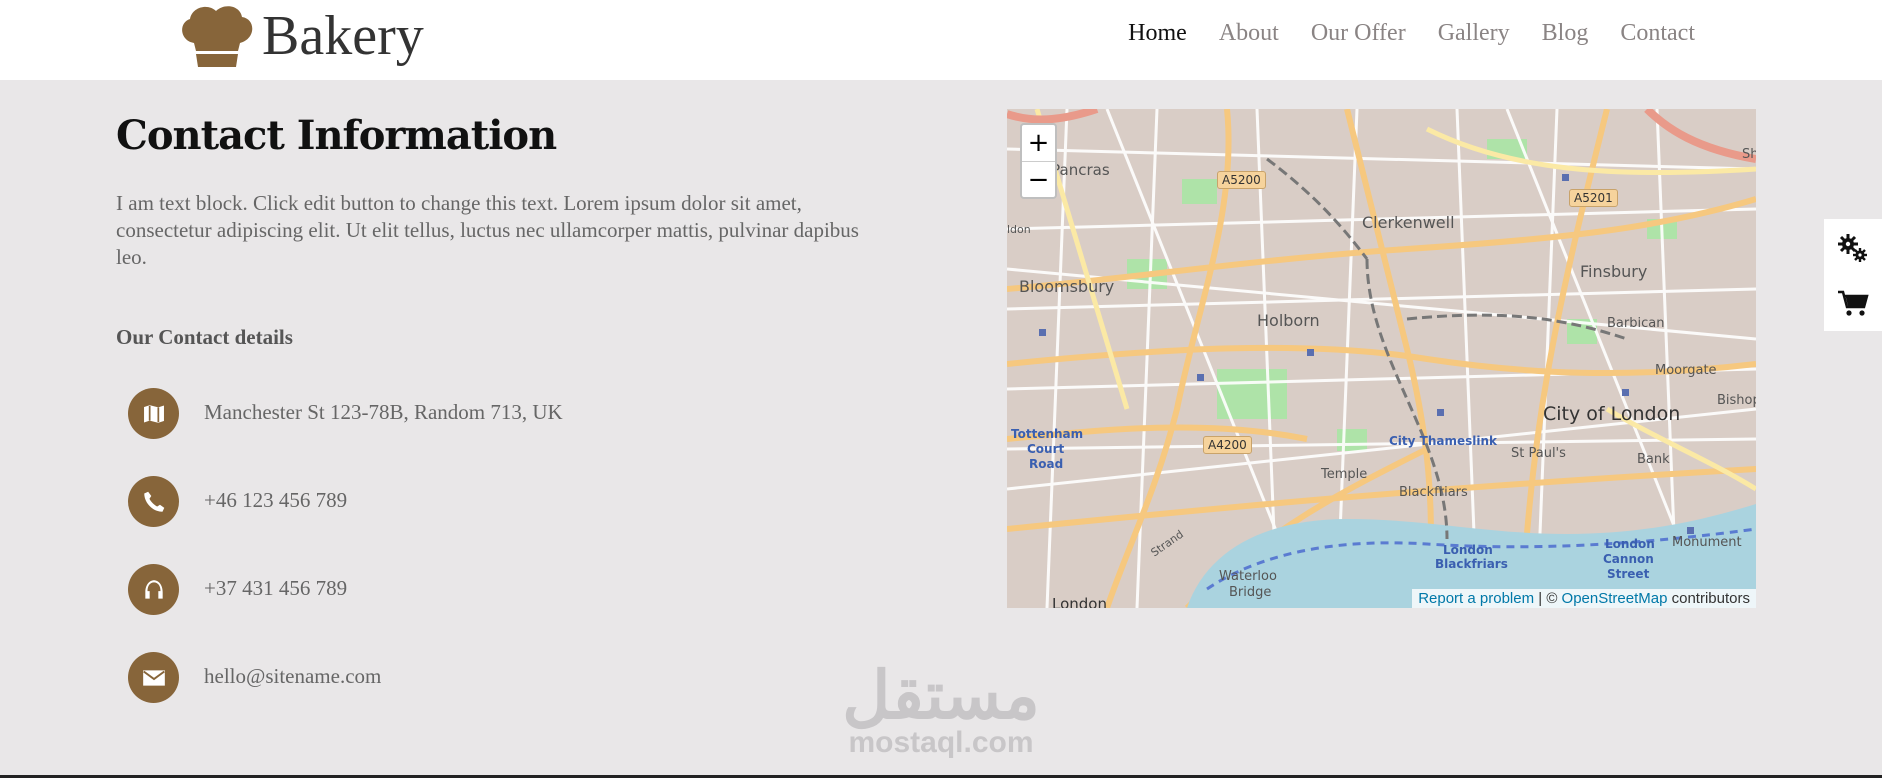 The image size is (1882, 778). I want to click on zoom-in-button: +, so click(1038, 143).